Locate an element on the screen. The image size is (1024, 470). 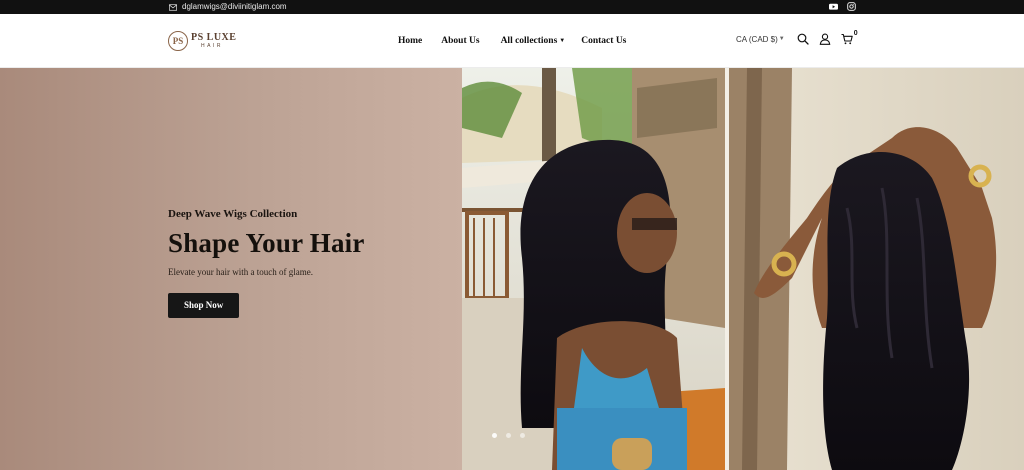
nav-all-collections: All collections ▼ is located at coordinates (533, 41).